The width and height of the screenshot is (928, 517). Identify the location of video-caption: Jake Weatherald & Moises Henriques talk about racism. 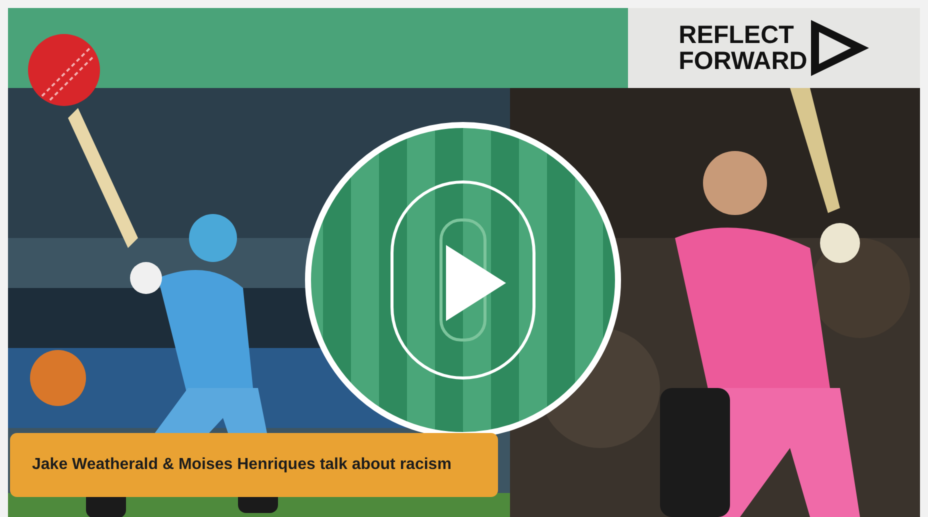
(254, 465).